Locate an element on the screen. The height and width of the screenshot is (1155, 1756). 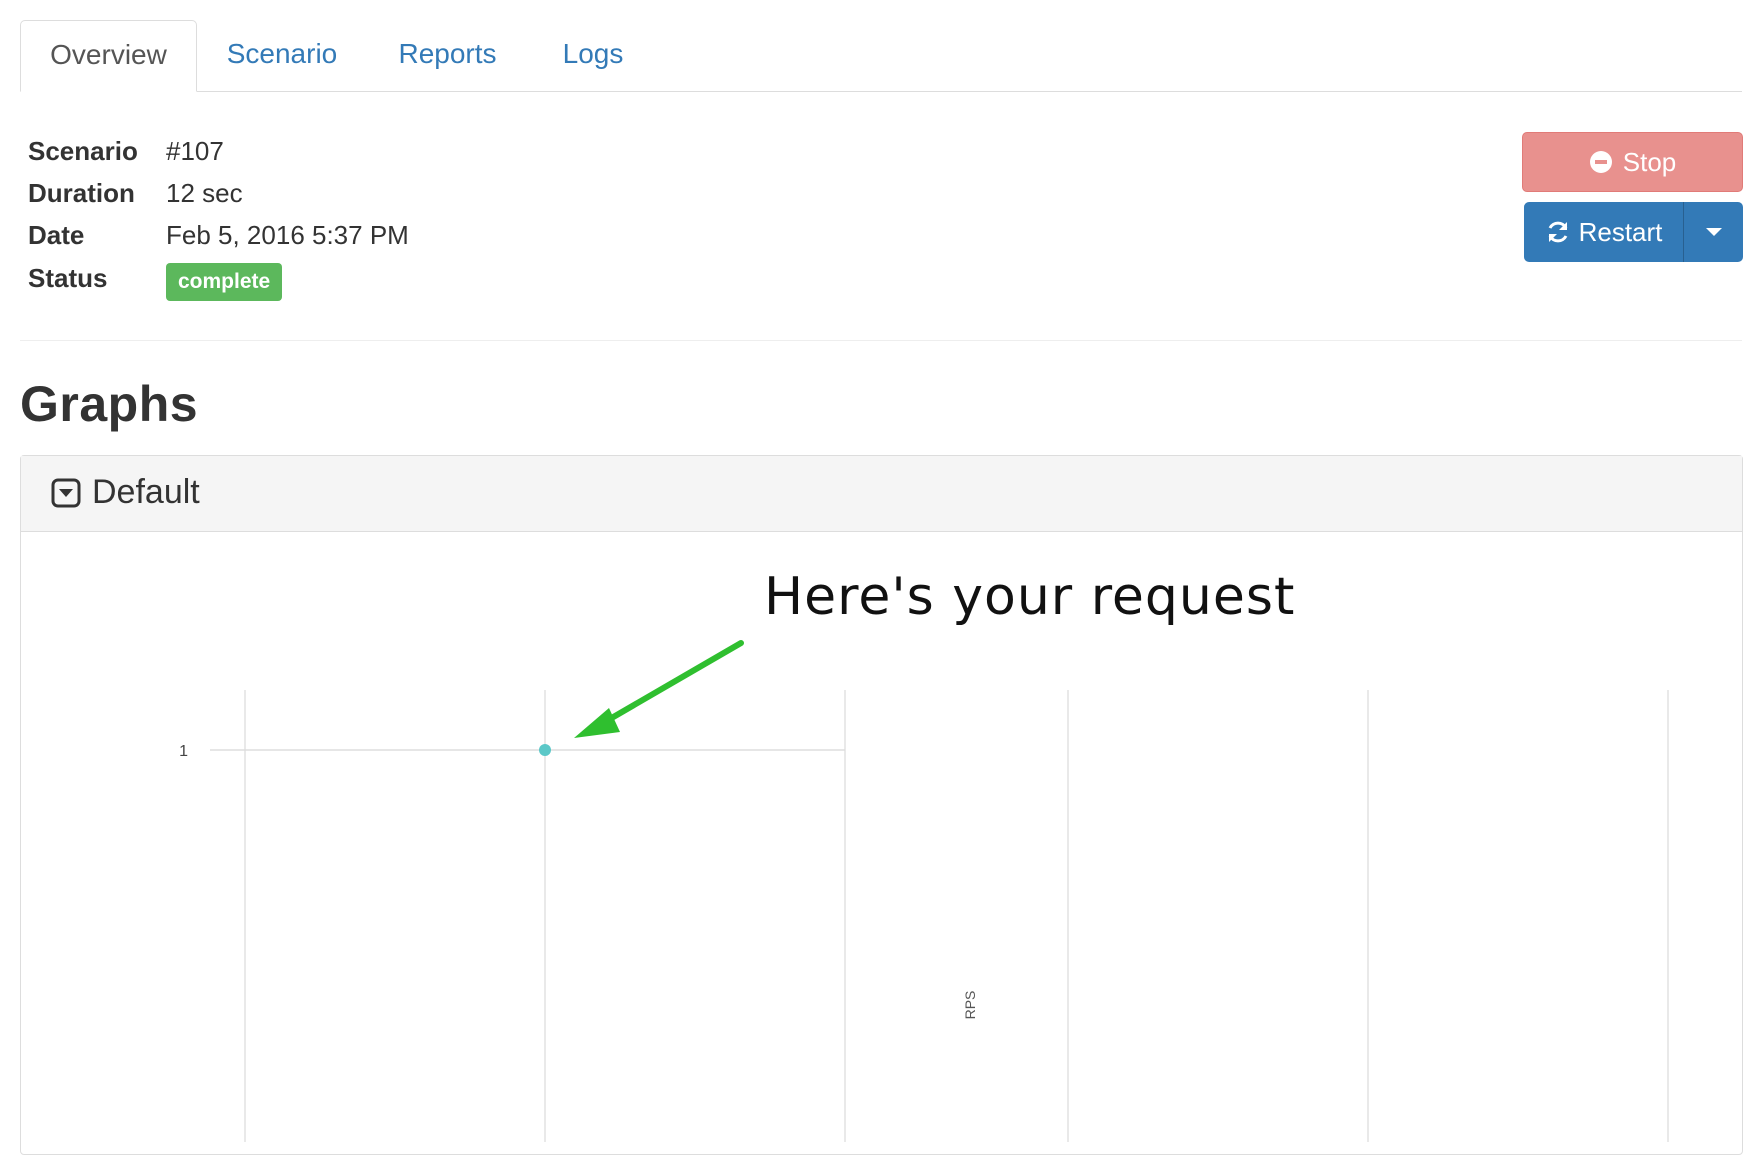
restart-button: Restart is located at coordinates (1604, 232).